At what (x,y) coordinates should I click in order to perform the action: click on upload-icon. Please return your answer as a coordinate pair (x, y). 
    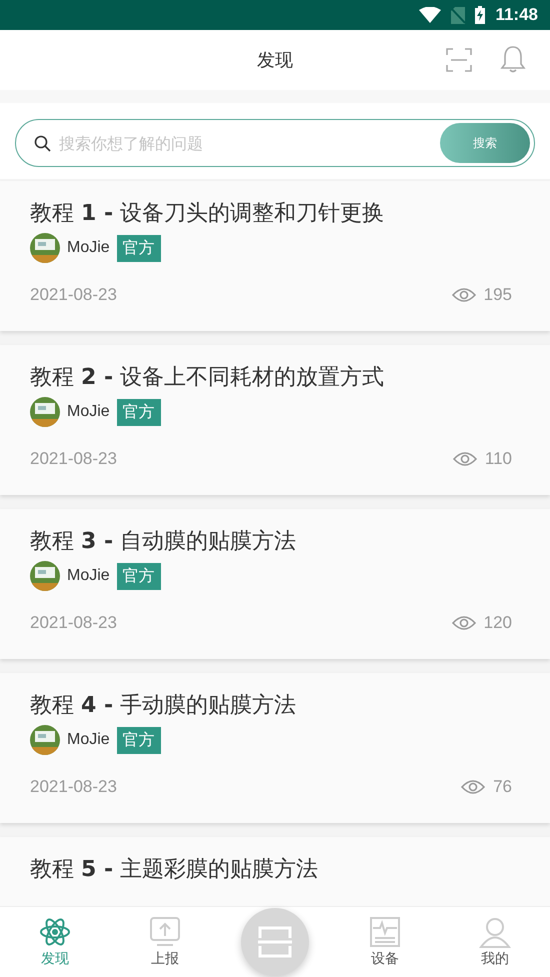
    Looking at the image, I should click on (165, 932).